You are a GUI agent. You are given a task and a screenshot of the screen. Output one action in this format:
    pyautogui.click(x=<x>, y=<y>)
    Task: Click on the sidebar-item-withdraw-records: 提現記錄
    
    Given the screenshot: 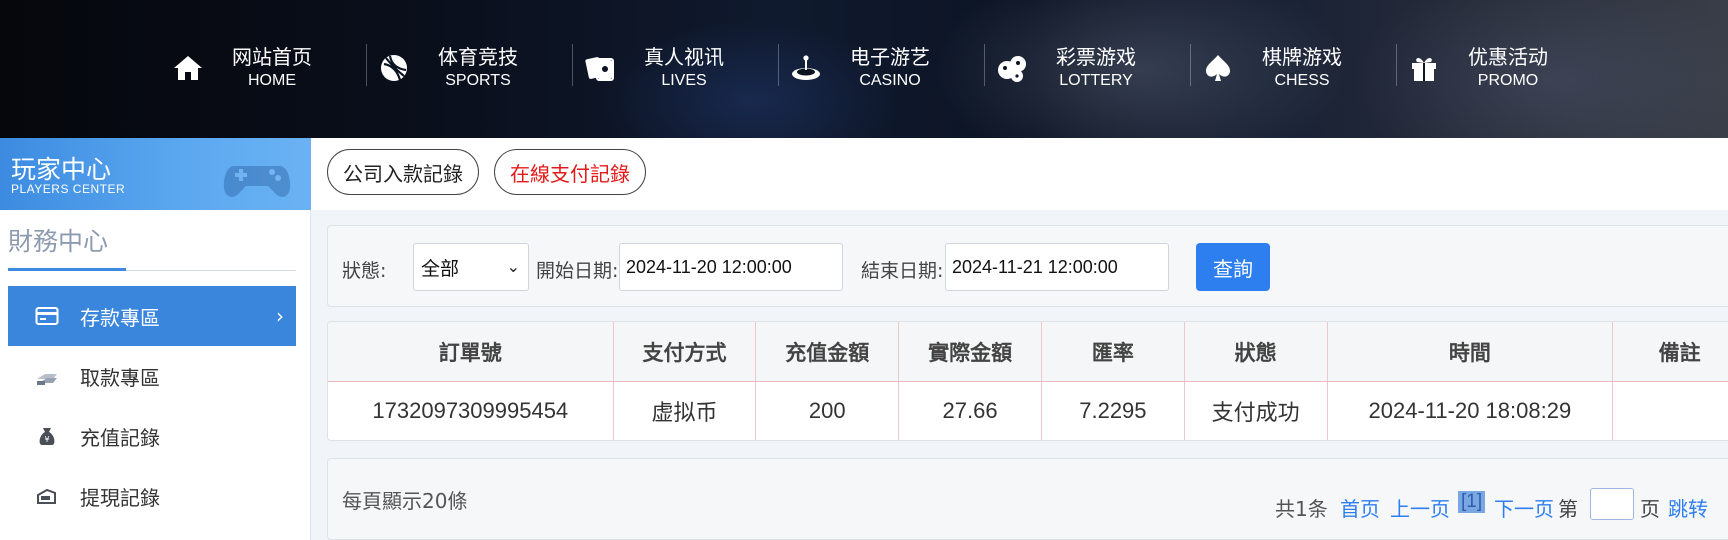 What is the action you would take?
    pyautogui.click(x=152, y=496)
    